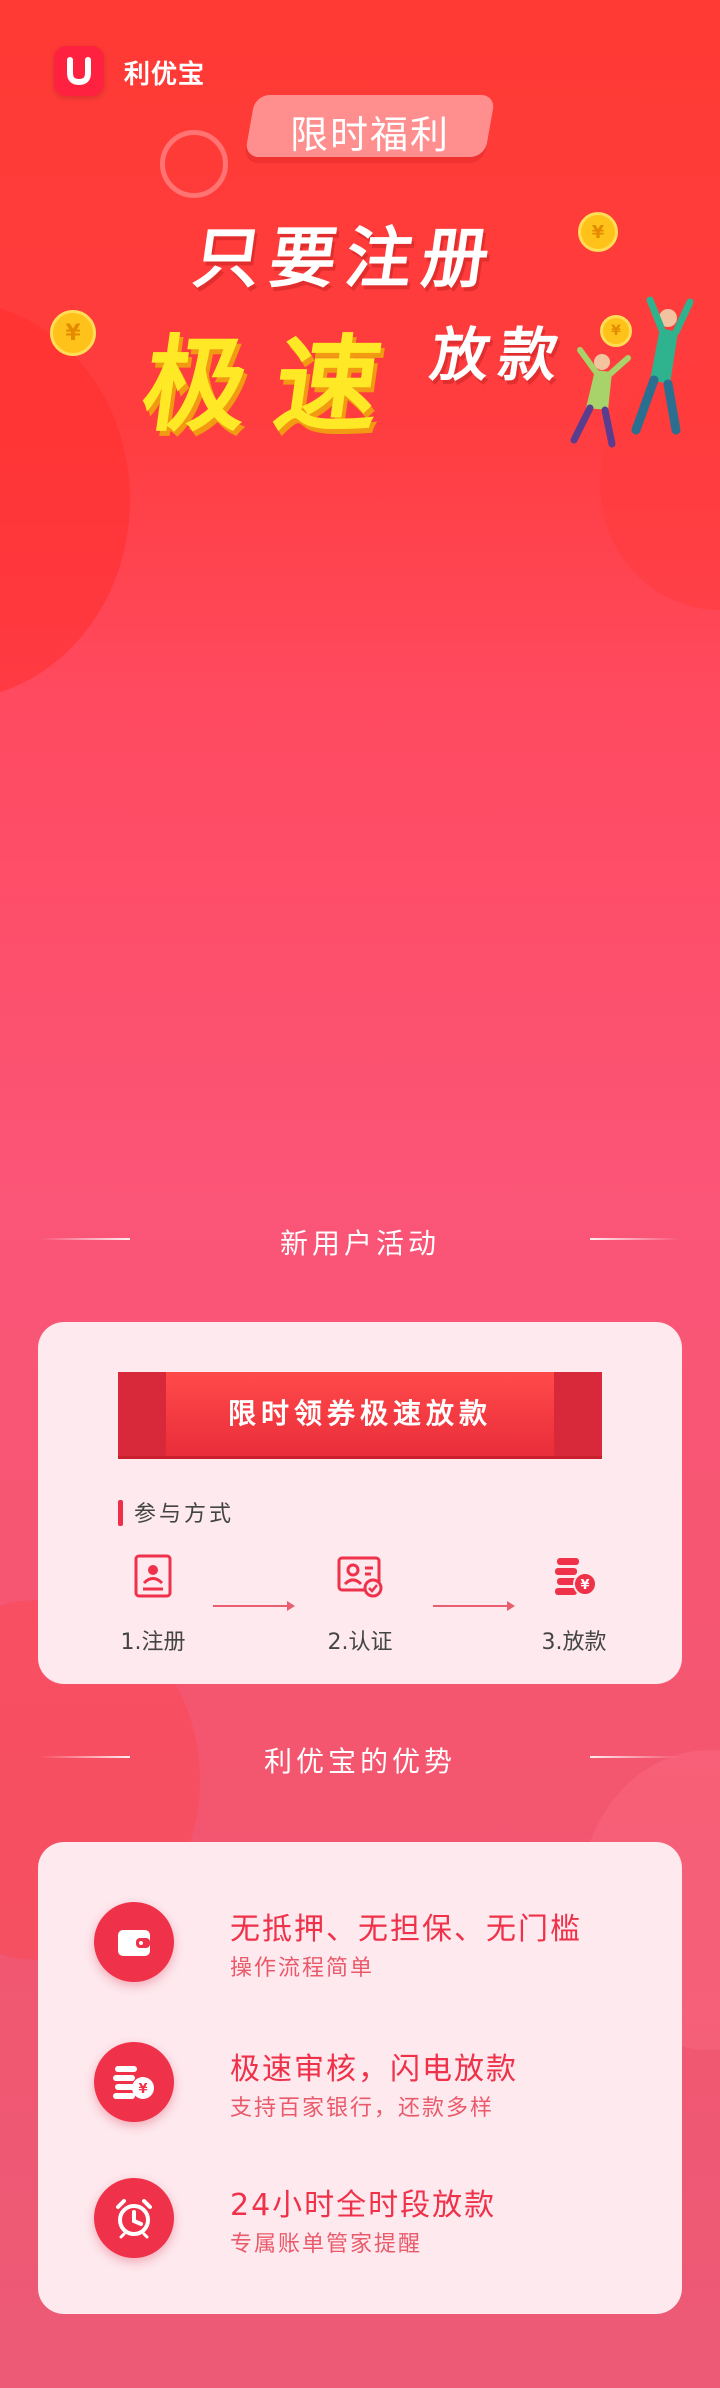 The width and height of the screenshot is (720, 2388). What do you see at coordinates (363, 2205) in the screenshot?
I see `advantage-heading: 24小时全时段放款` at bounding box center [363, 2205].